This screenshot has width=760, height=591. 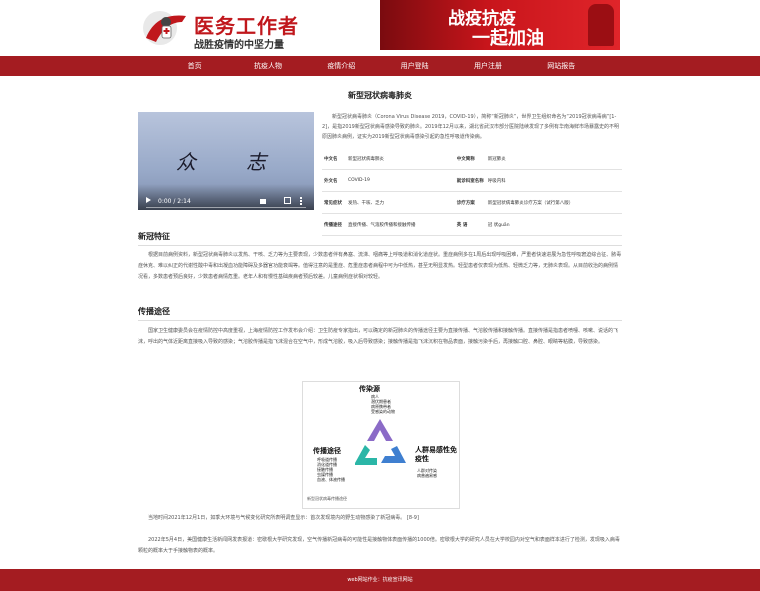 What do you see at coordinates (164, 28) in the screenshot?
I see `medic-logo-icon` at bounding box center [164, 28].